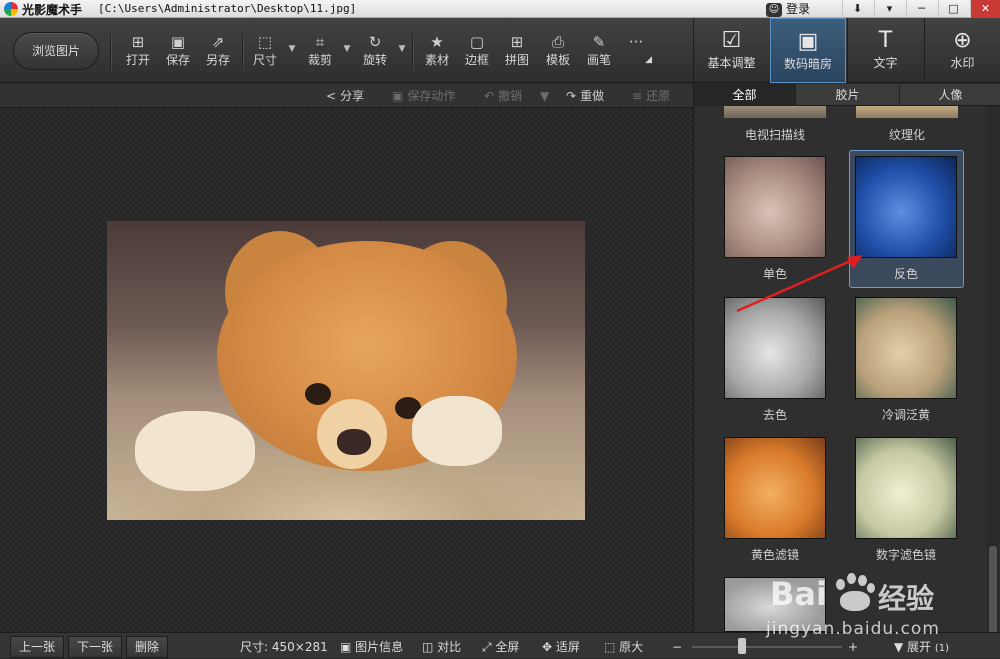 This screenshot has width=1000, height=659. I want to click on more-button: ··· ◢, so click(636, 52).